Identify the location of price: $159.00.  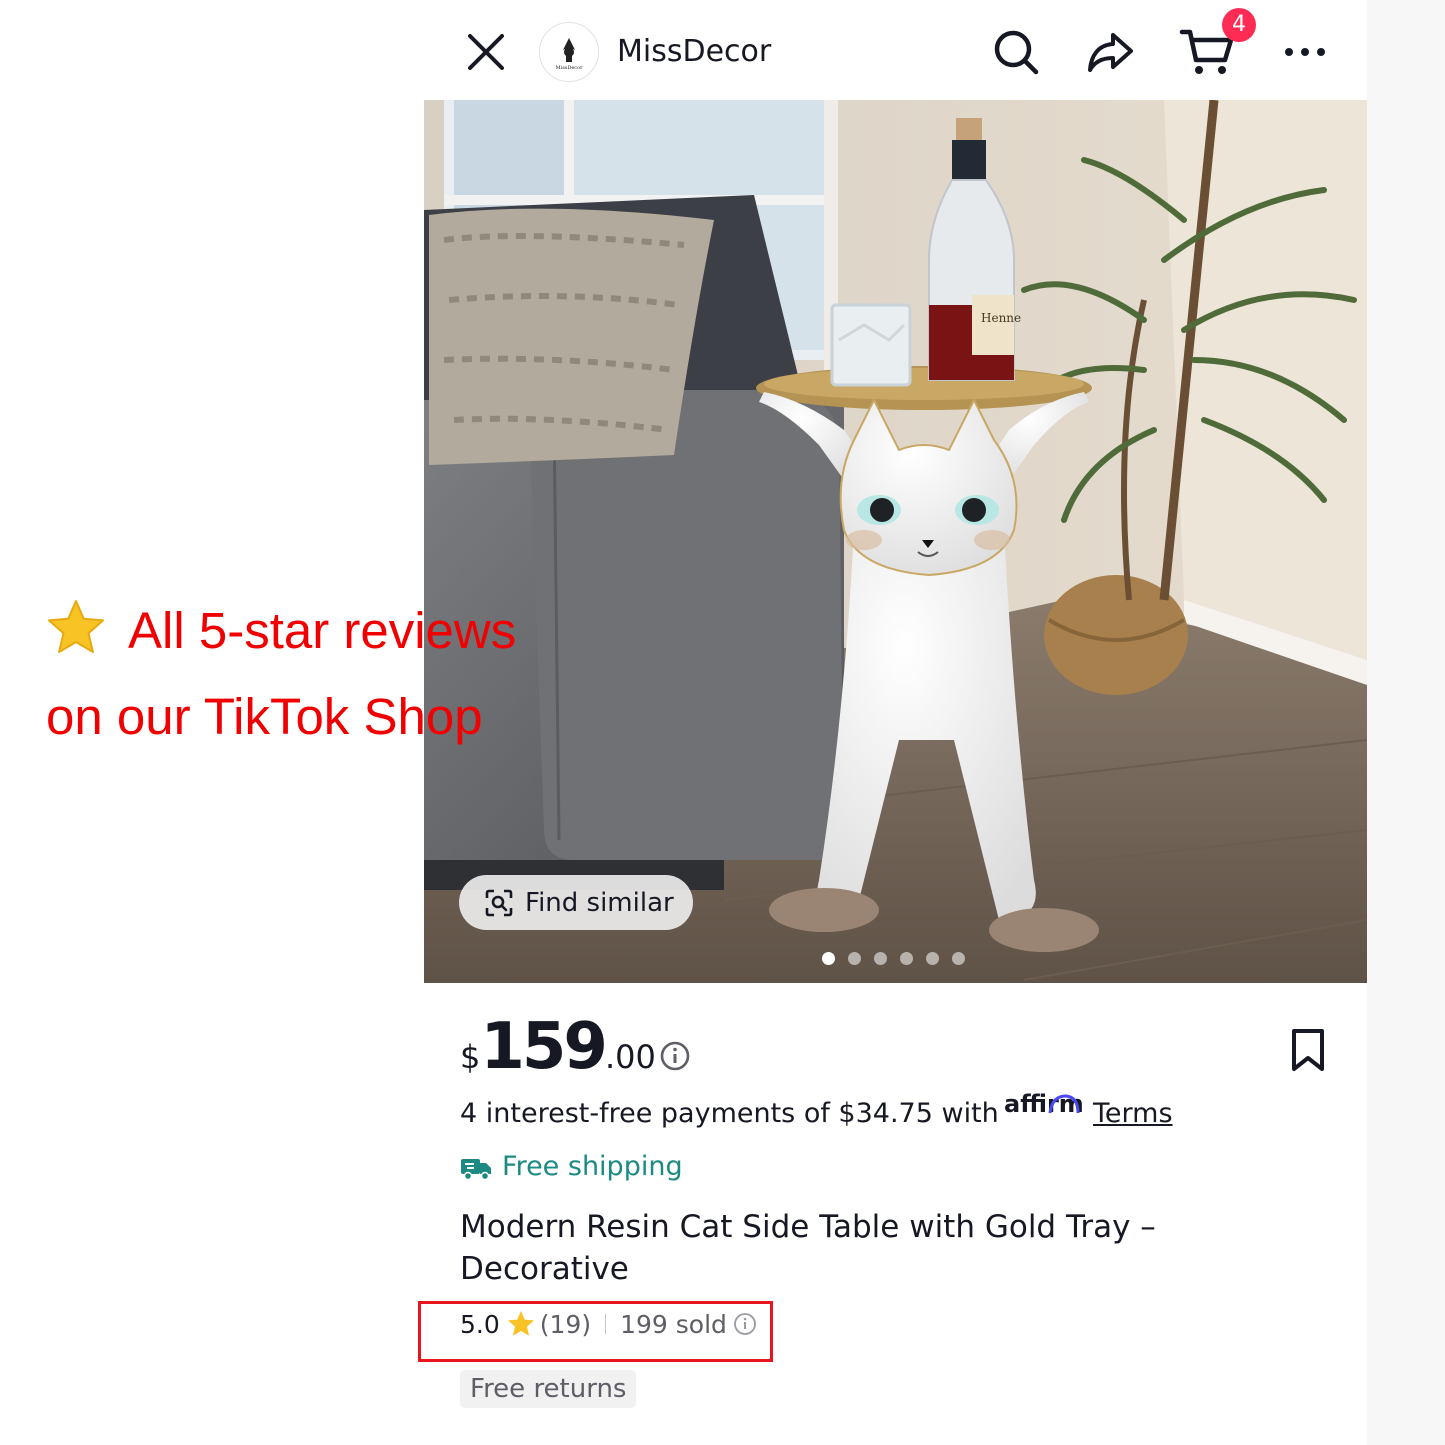
(558, 1047).